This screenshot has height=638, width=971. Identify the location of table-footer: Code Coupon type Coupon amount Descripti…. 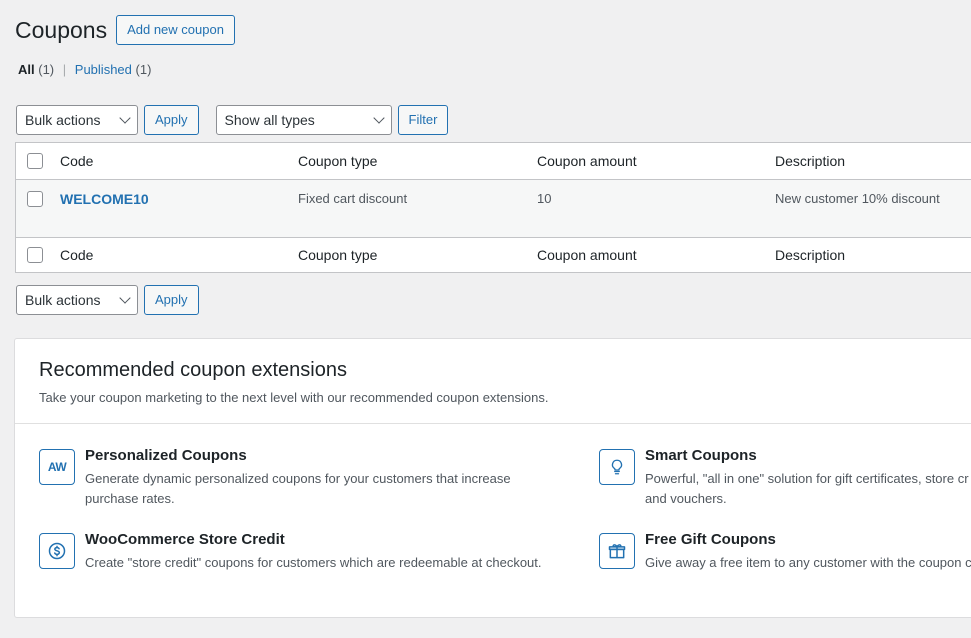
(493, 254).